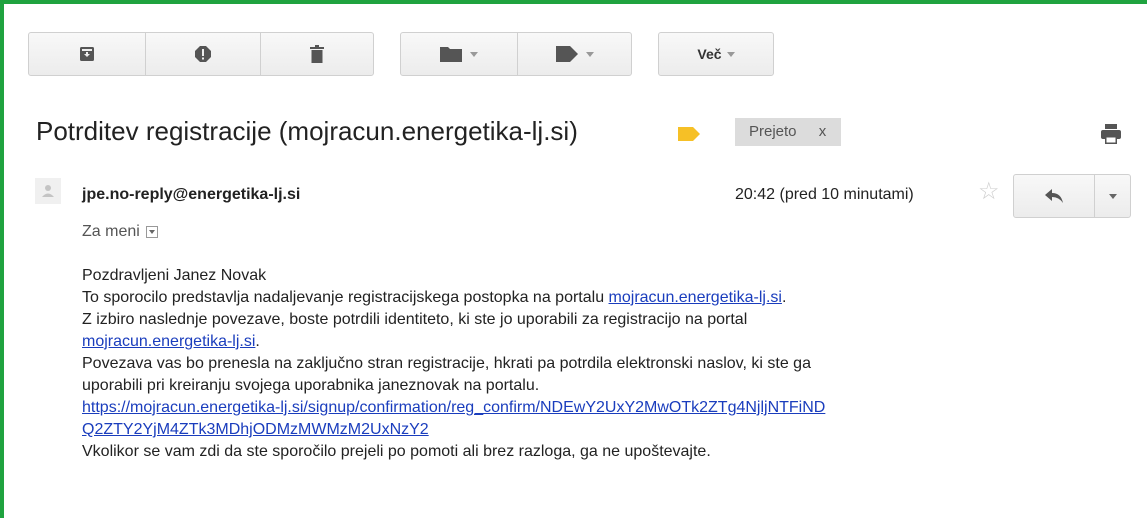  I want to click on star-icon: ☆, so click(989, 192).